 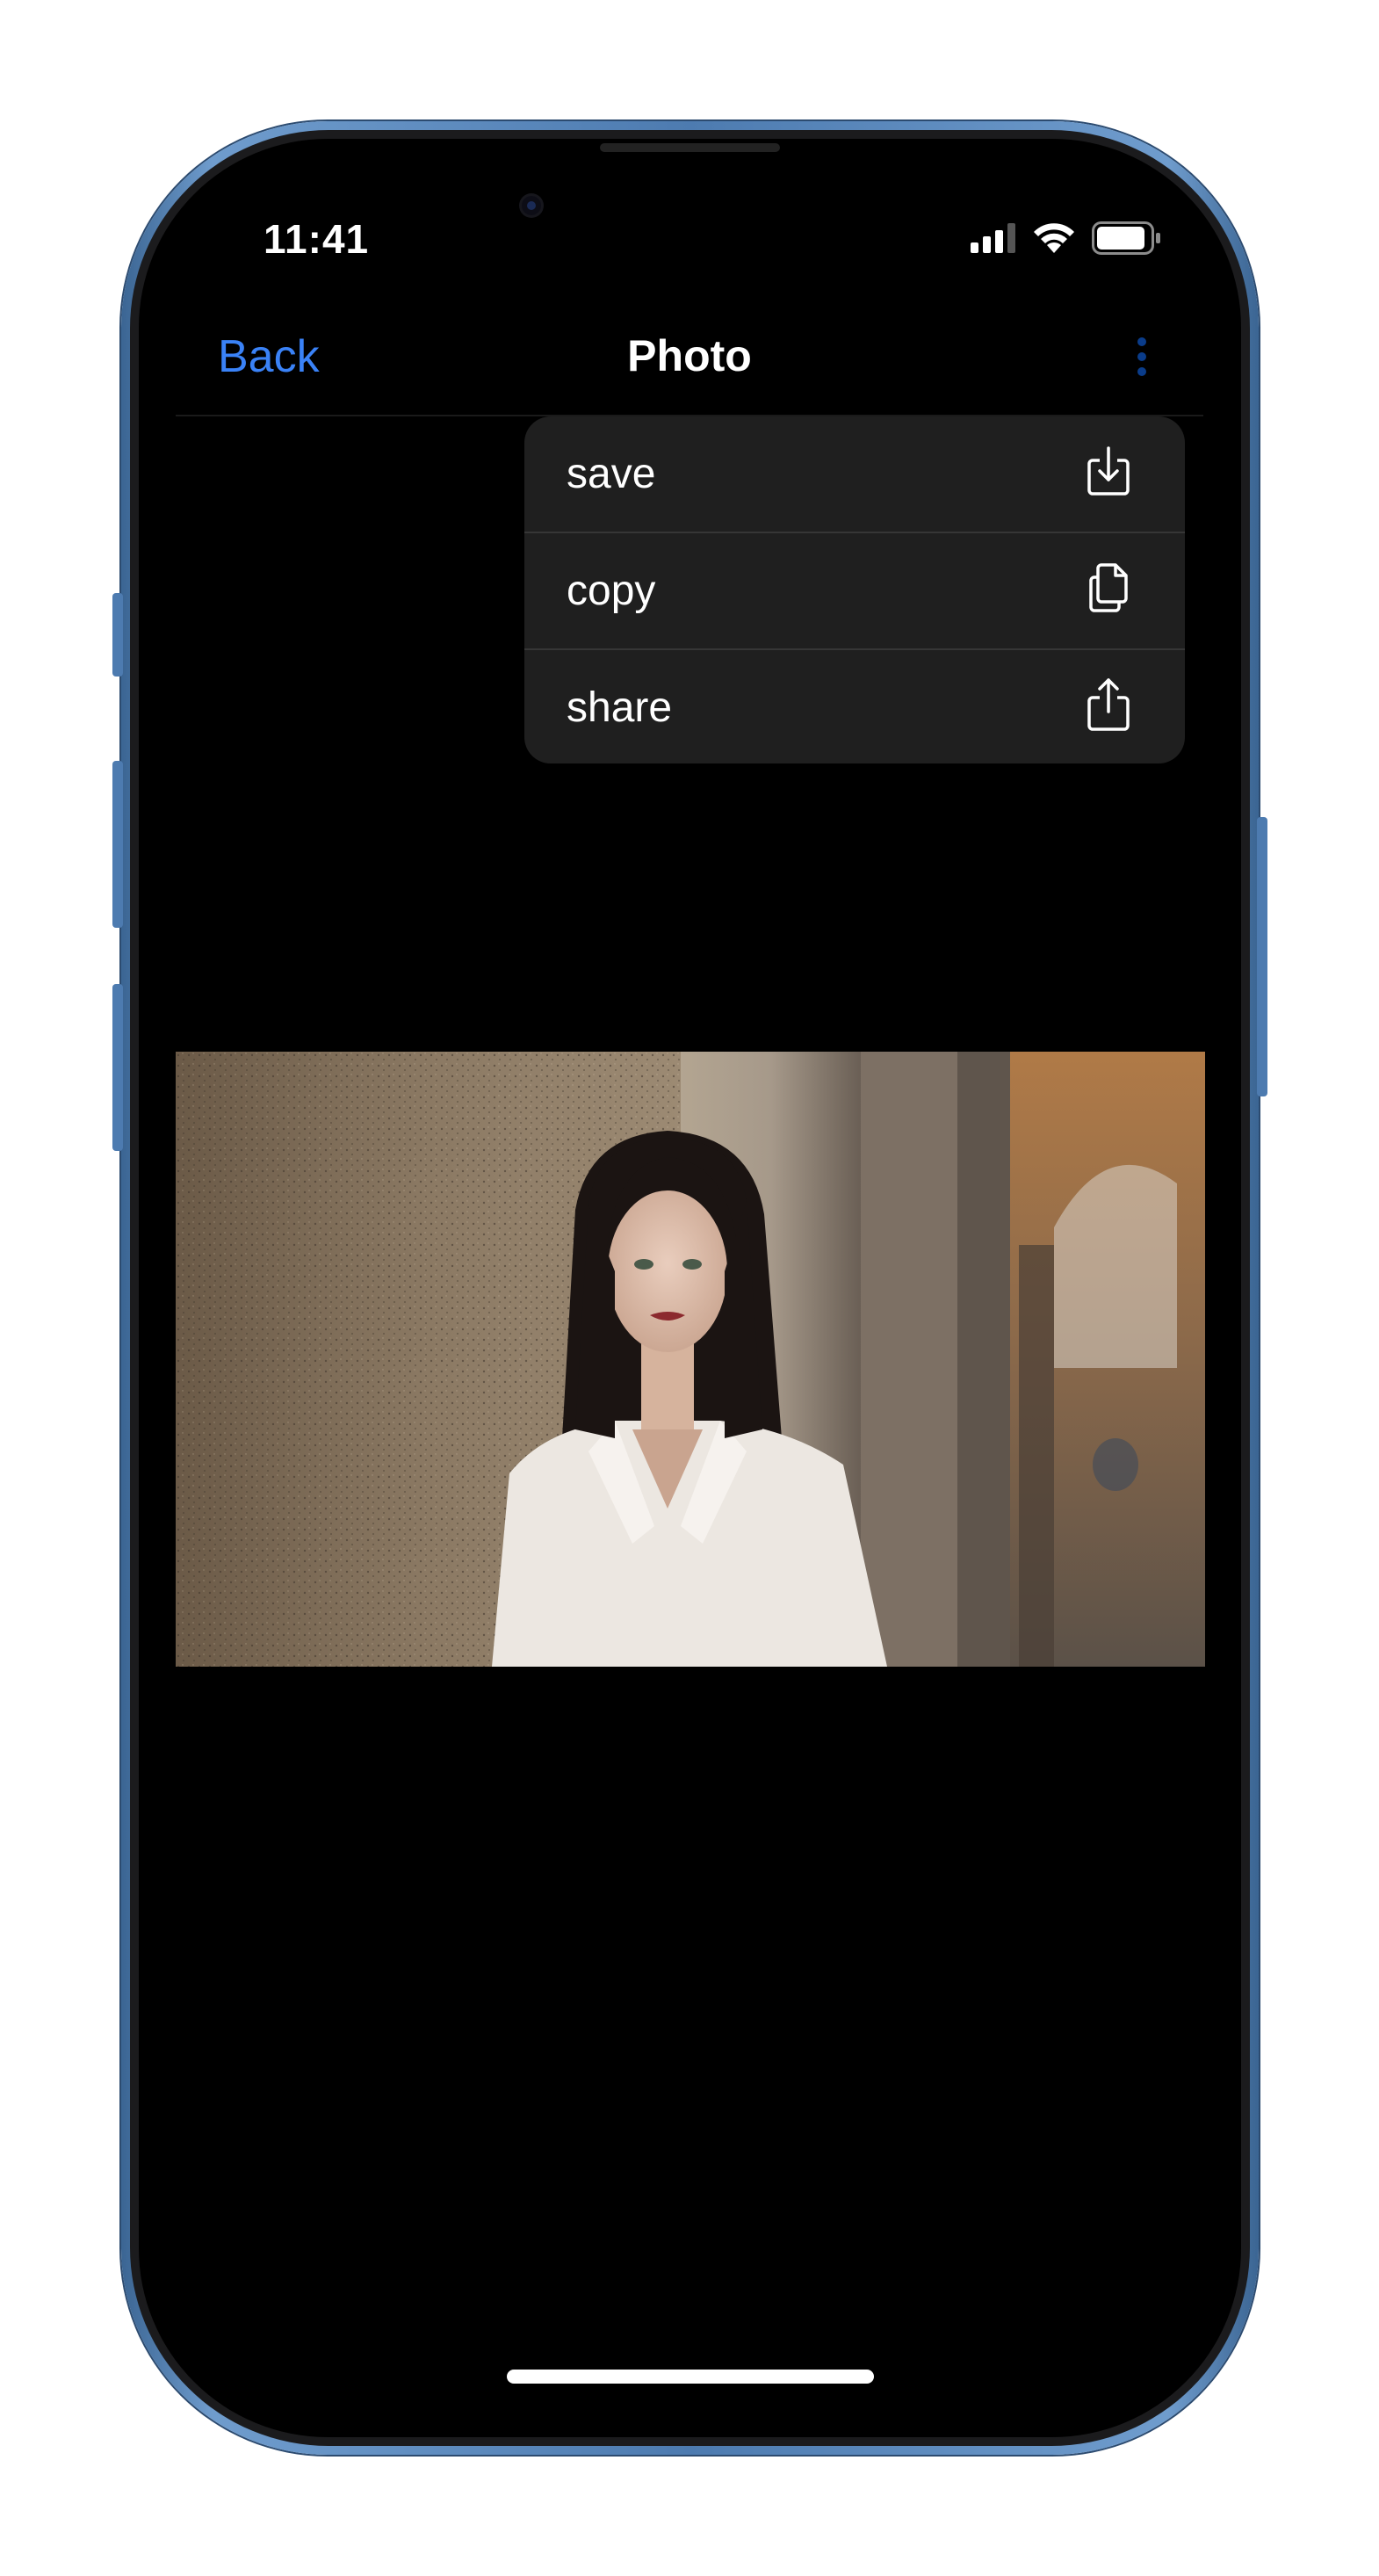 I want to click on menu-item-share: share, so click(x=854, y=706).